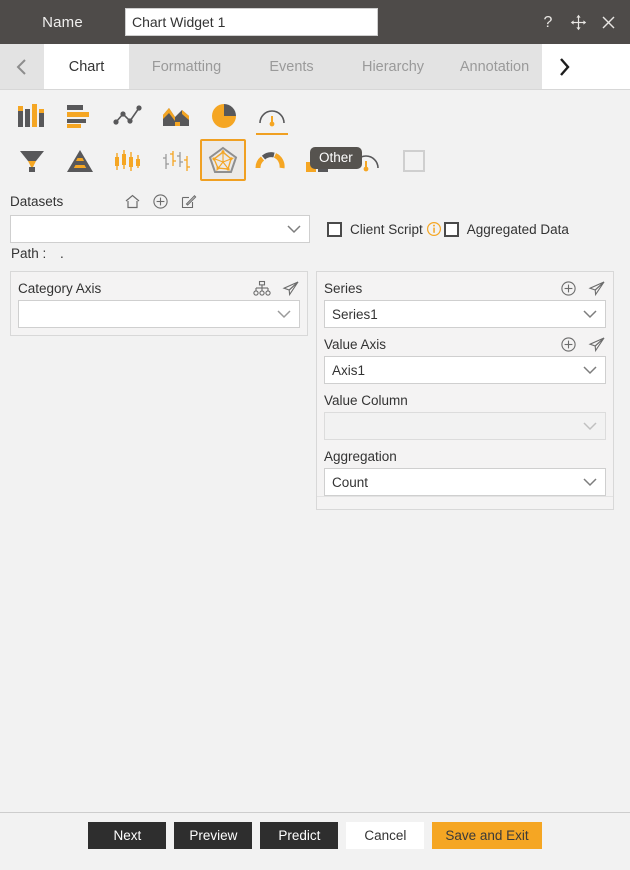  What do you see at coordinates (80, 161) in the screenshot?
I see `pyramid-chart-icon` at bounding box center [80, 161].